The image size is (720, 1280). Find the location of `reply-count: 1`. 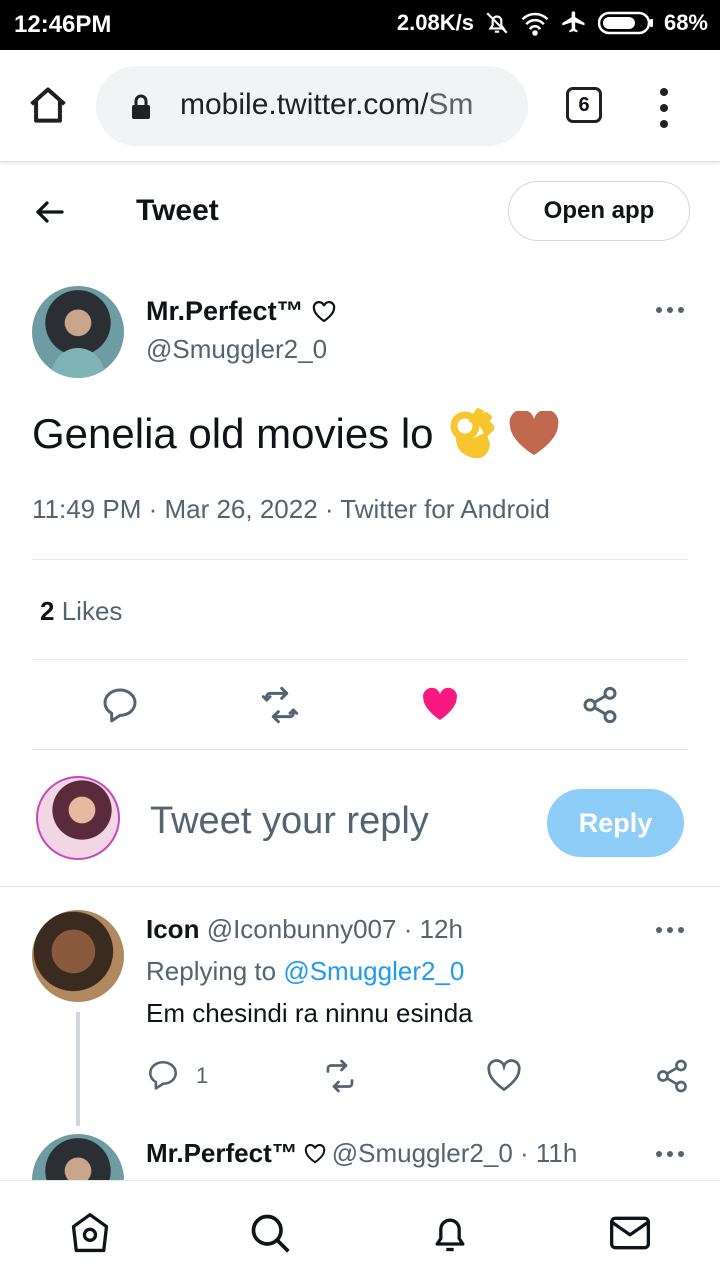

reply-count: 1 is located at coordinates (202, 1075).